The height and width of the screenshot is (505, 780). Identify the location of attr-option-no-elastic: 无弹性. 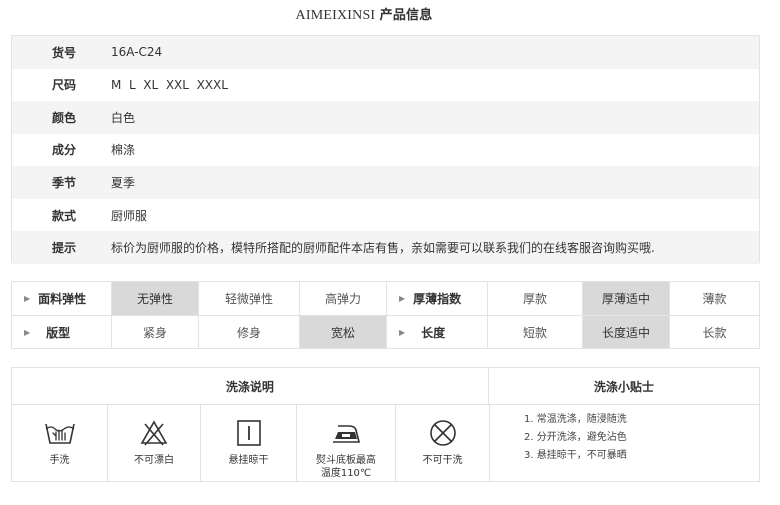
(154, 298).